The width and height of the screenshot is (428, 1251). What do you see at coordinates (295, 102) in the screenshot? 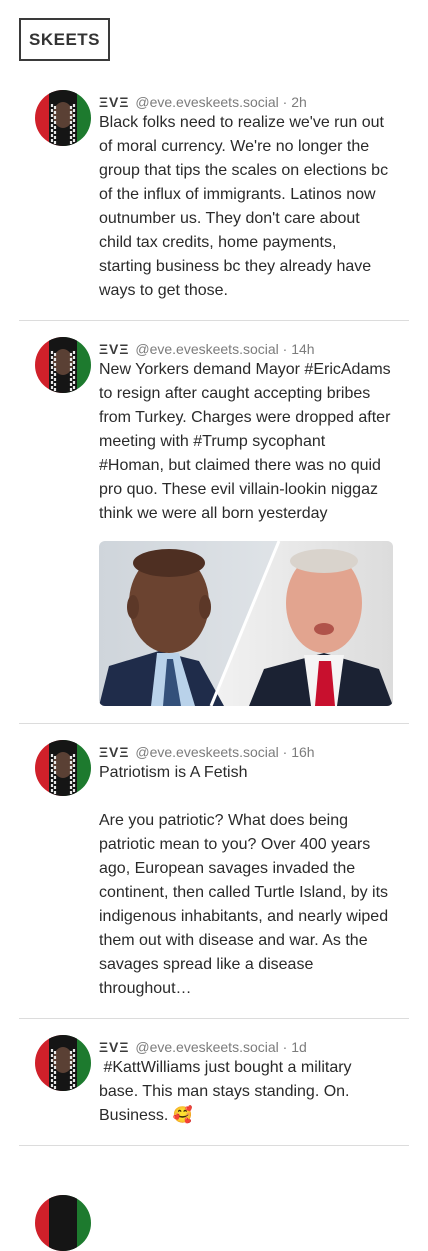
I see `post-time: · 2h` at bounding box center [295, 102].